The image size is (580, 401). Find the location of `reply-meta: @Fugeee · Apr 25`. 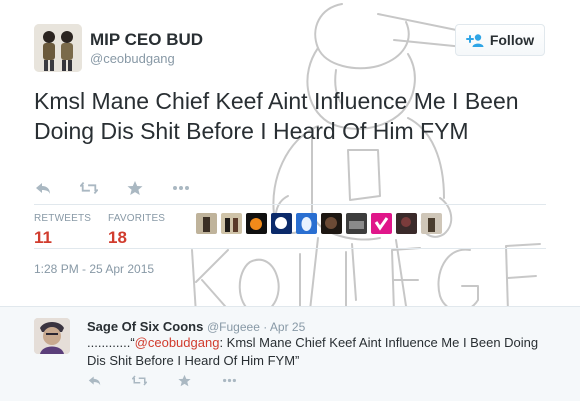

reply-meta: @Fugeee · Apr 25 is located at coordinates (256, 327).